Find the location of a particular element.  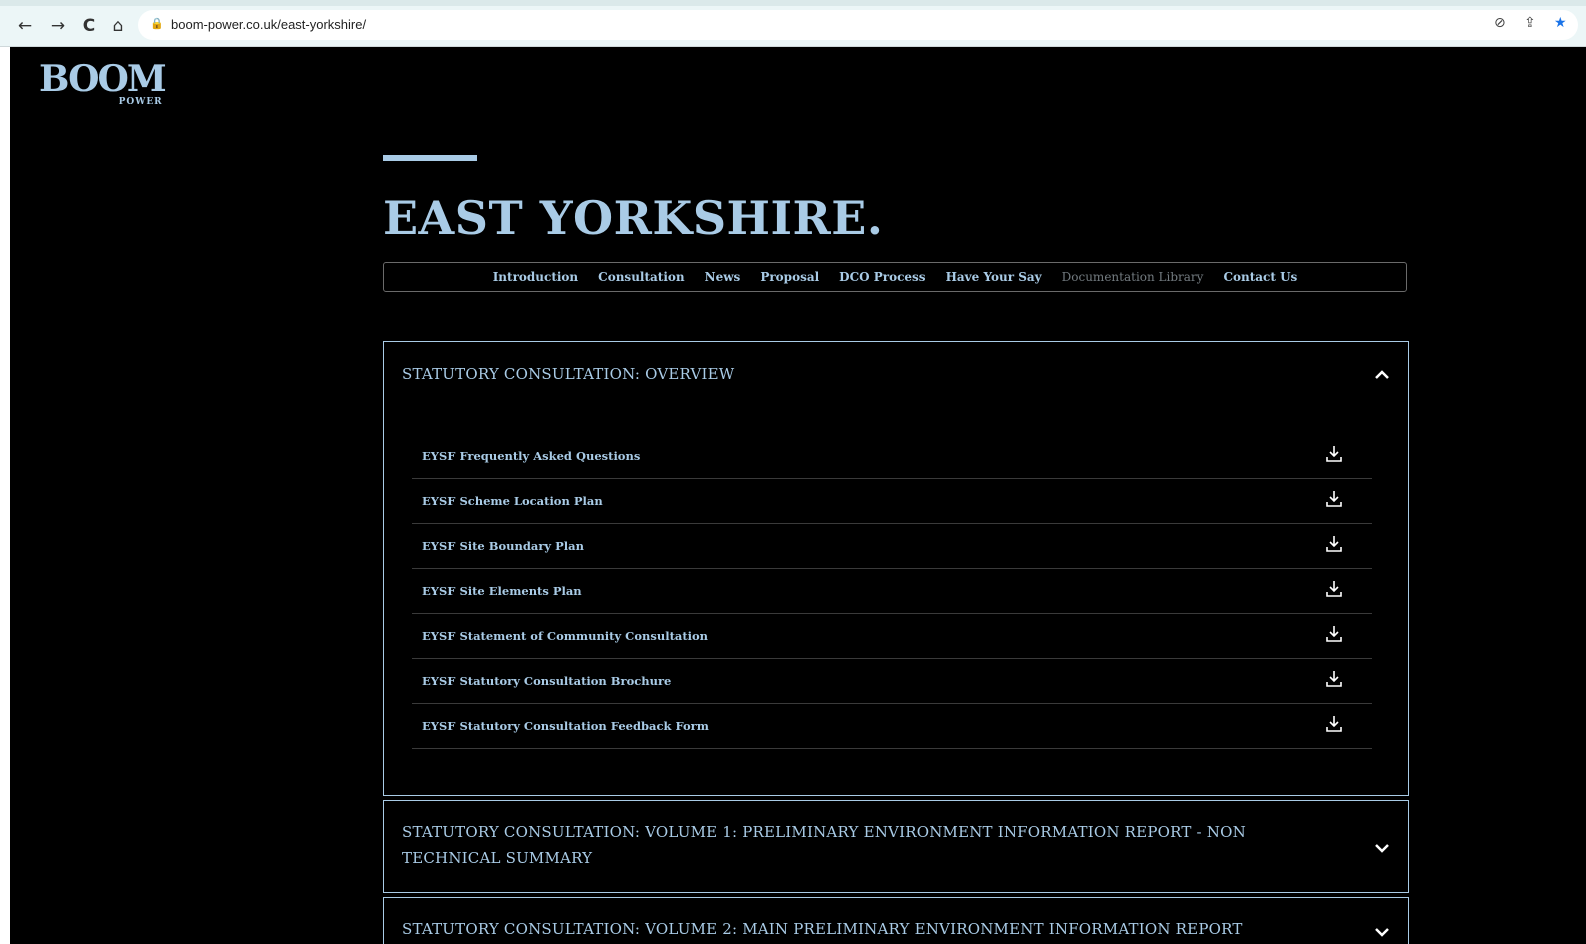

list-item: EYSF Frequently Asked Questions is located at coordinates (892, 456).